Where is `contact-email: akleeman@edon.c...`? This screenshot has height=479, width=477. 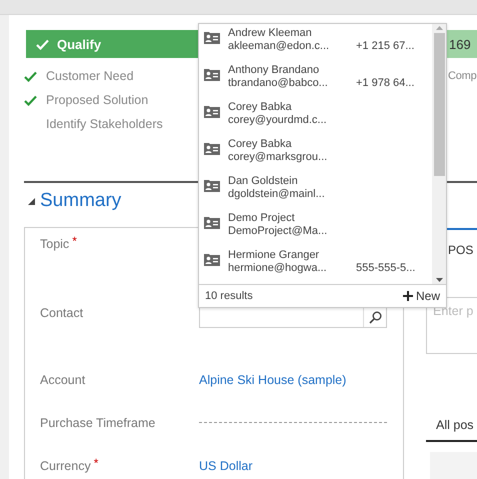 contact-email: akleeman@edon.c... is located at coordinates (279, 46).